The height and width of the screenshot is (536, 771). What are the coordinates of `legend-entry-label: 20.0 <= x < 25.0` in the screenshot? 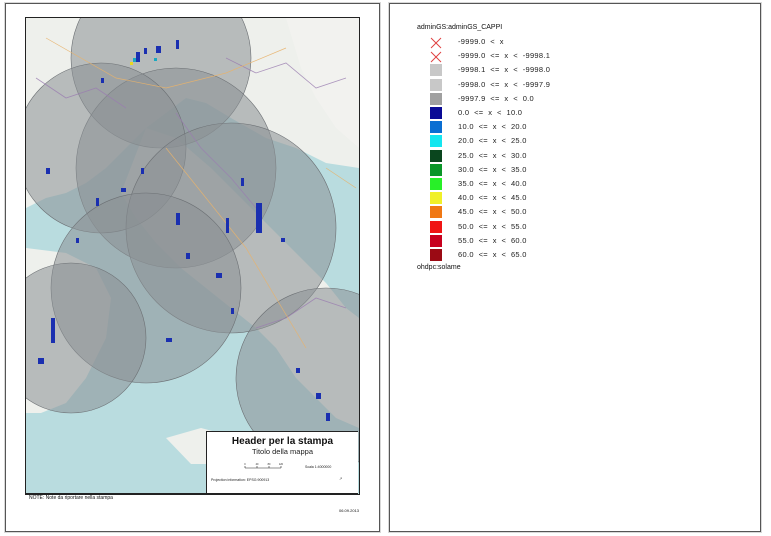 It's located at (492, 141).